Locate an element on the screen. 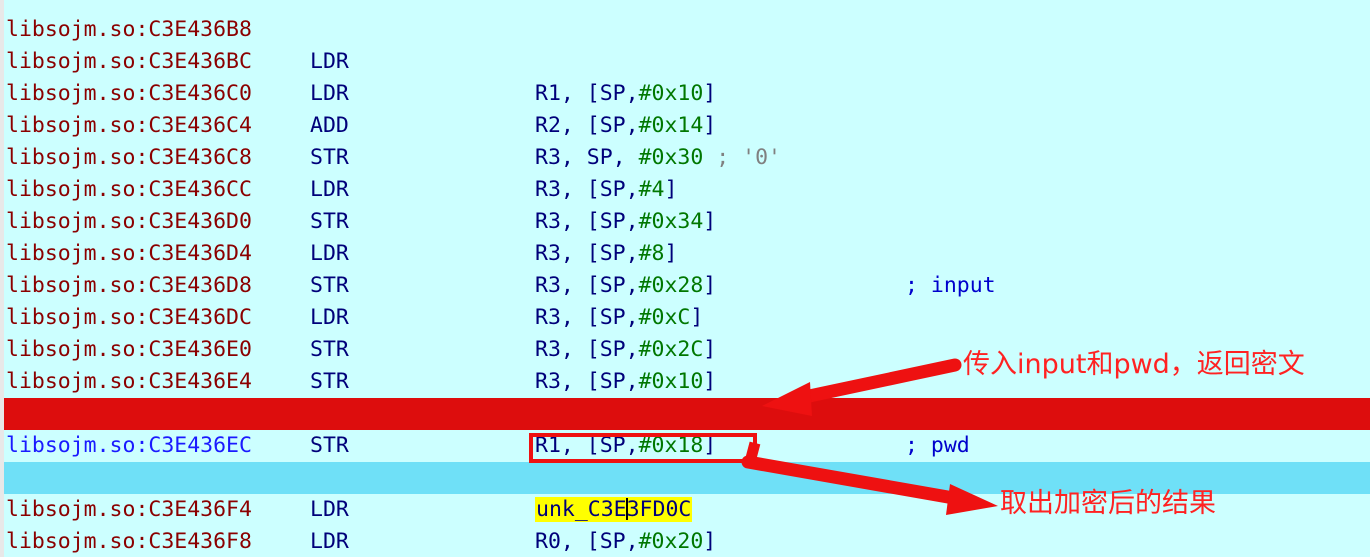  annotation-label-call: 传入input和pwd，返回密文 is located at coordinates (1134, 364).